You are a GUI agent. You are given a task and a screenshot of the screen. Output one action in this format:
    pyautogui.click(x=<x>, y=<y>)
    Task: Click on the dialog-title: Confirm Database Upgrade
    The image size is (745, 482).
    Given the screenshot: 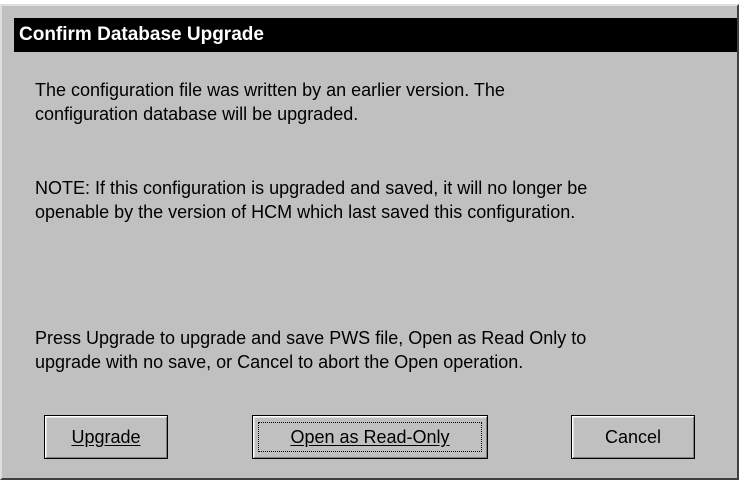 What is the action you would take?
    pyautogui.click(x=141, y=34)
    